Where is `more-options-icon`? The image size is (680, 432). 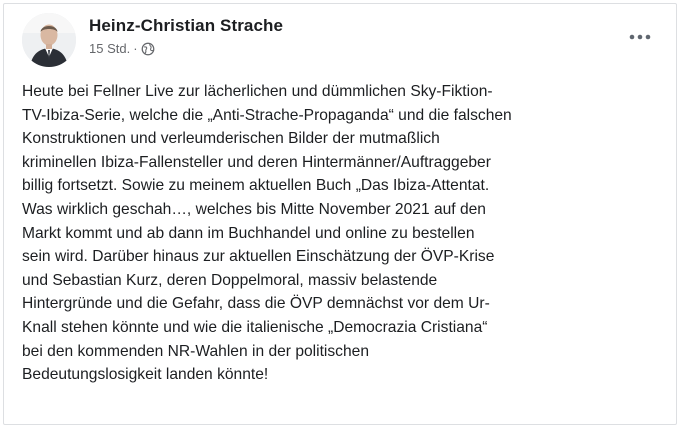
more-options-icon is located at coordinates (640, 37).